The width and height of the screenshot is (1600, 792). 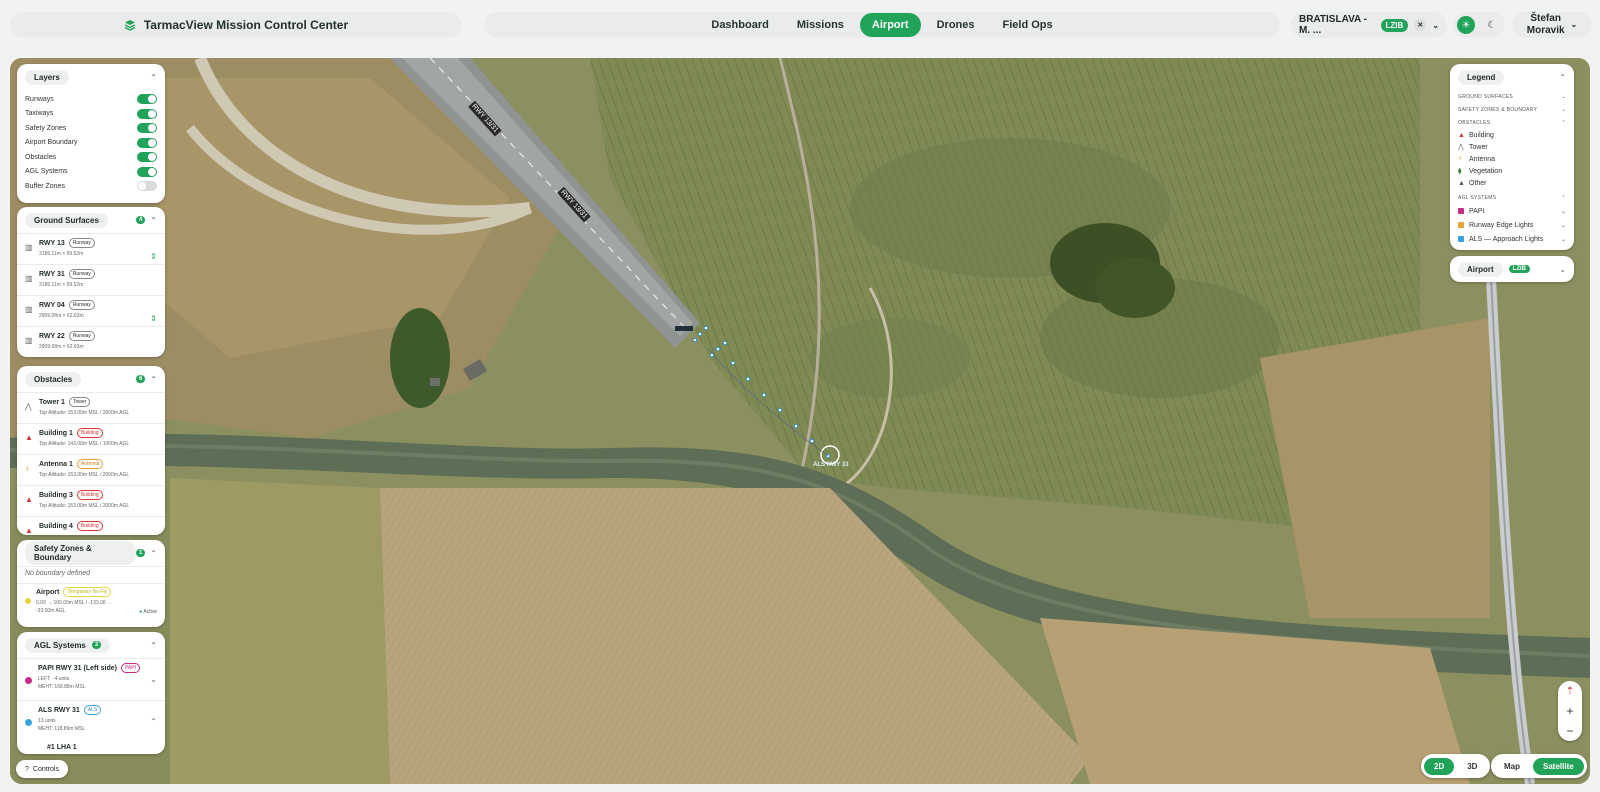 I want to click on zoom-controls: ⇡ + −, so click(x=1570, y=711).